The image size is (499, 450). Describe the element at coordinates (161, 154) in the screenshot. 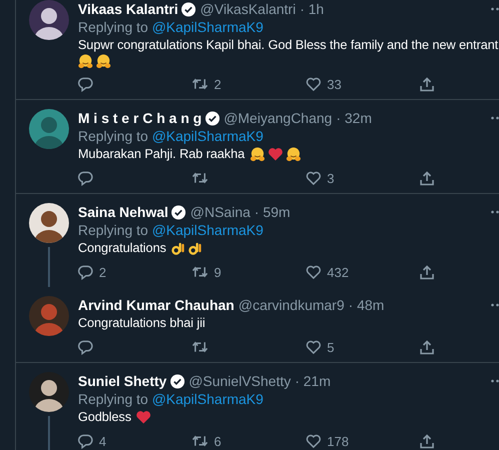

I see `tweet-text: Mubarakan Pahji. Rab raakha` at that location.